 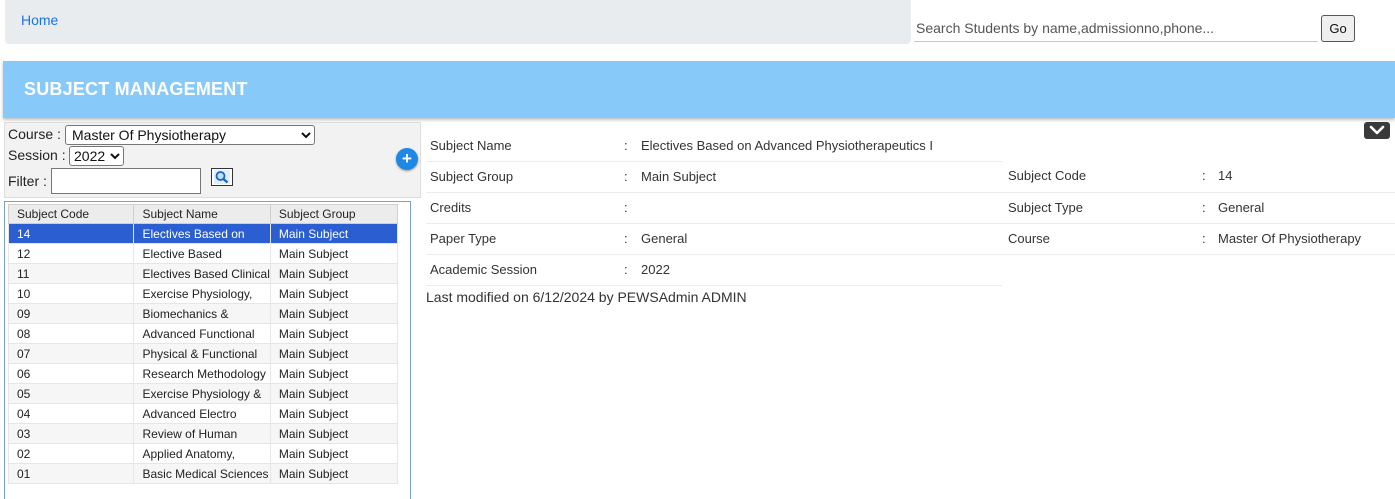 I want to click on academic-session-value: 2022, so click(x=655, y=269).